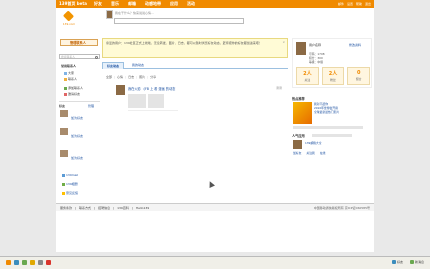 Image resolution: width=430 pixels, height=269 pixels. Describe the element at coordinates (307, 76) in the screenshot. I see `stat-following: 2人 关注` at that location.